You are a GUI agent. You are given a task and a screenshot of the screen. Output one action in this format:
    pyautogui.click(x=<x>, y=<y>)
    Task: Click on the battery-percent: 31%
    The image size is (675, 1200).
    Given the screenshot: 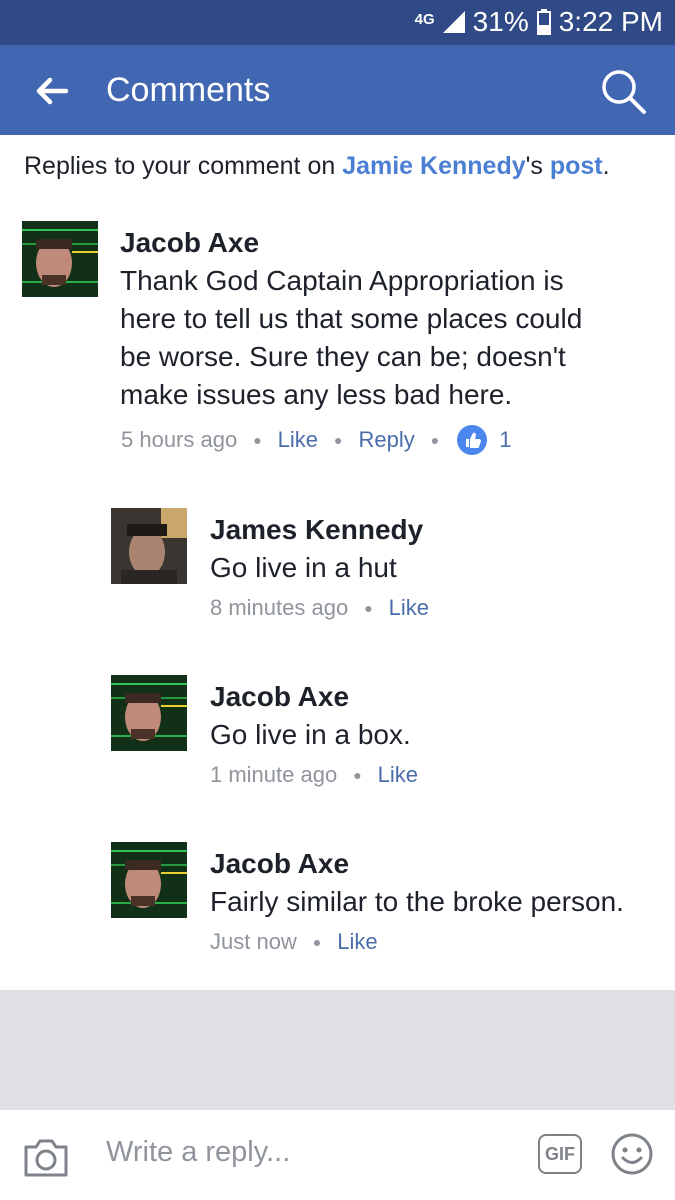 What is the action you would take?
    pyautogui.click(x=500, y=21)
    